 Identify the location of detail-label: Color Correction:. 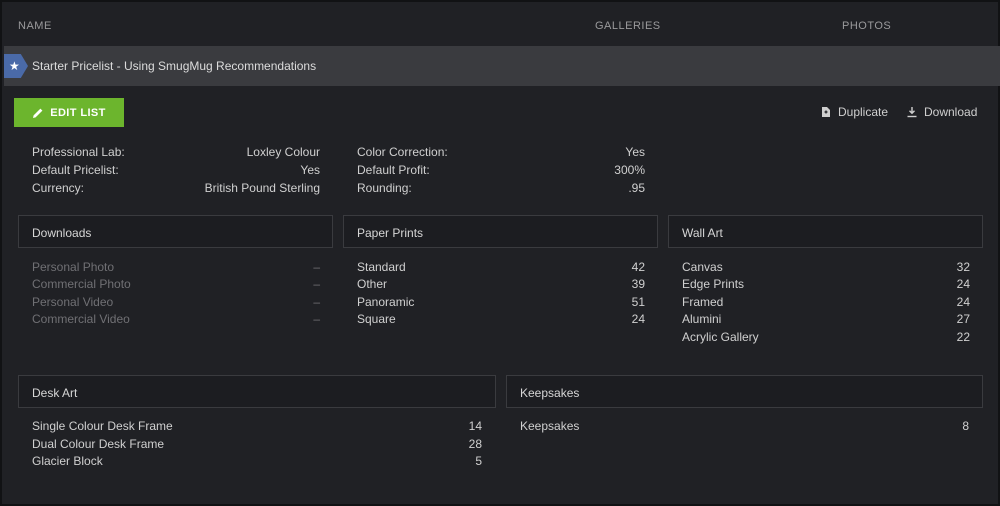
(402, 152).